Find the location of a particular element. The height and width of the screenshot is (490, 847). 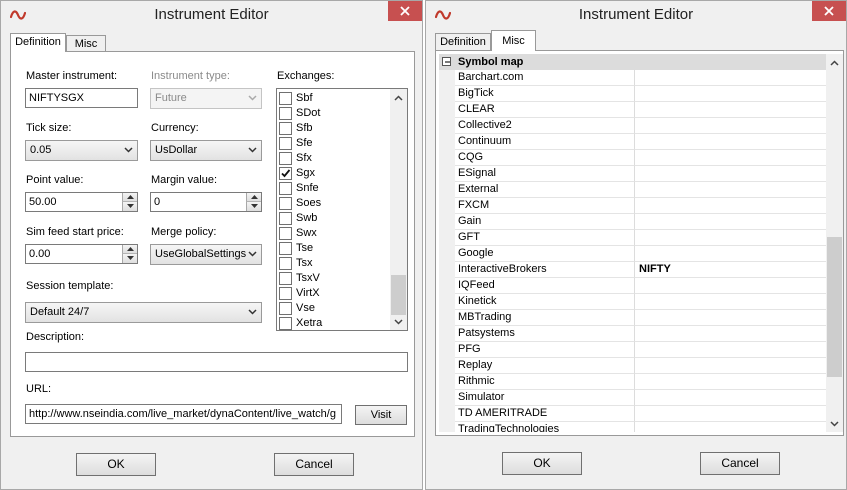

table-row: Barchart.com is located at coordinates (634, 78).